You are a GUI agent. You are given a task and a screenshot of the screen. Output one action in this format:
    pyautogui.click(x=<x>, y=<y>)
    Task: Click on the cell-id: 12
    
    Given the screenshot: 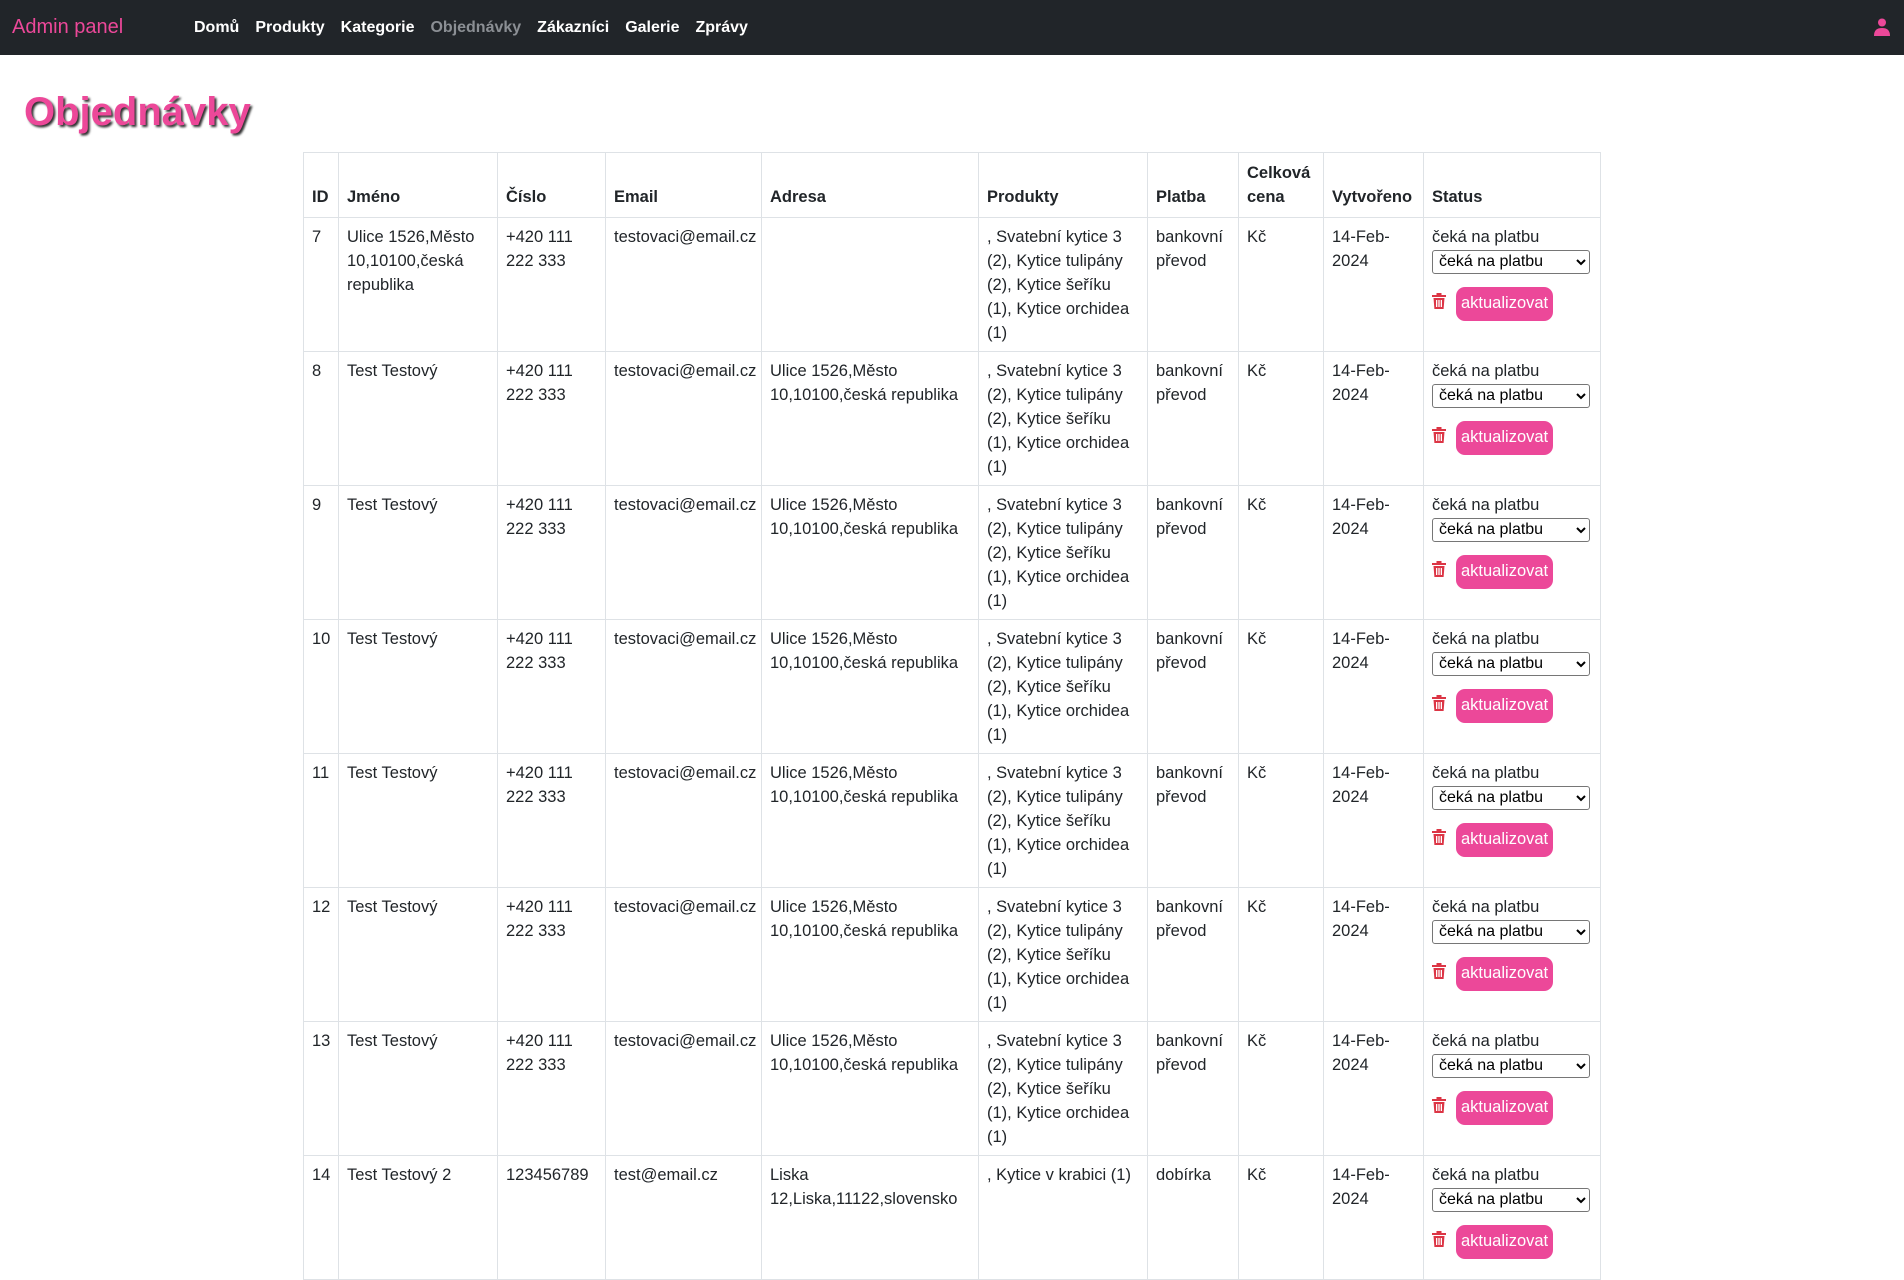 What is the action you would take?
    pyautogui.click(x=321, y=954)
    